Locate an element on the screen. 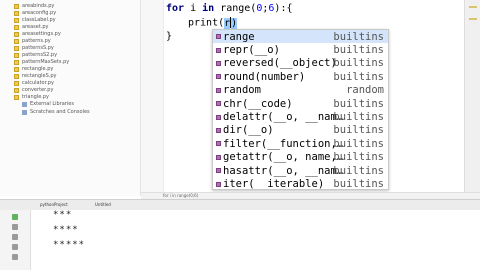 The image size is (480, 270). completion-name: random is located at coordinates (242, 90).